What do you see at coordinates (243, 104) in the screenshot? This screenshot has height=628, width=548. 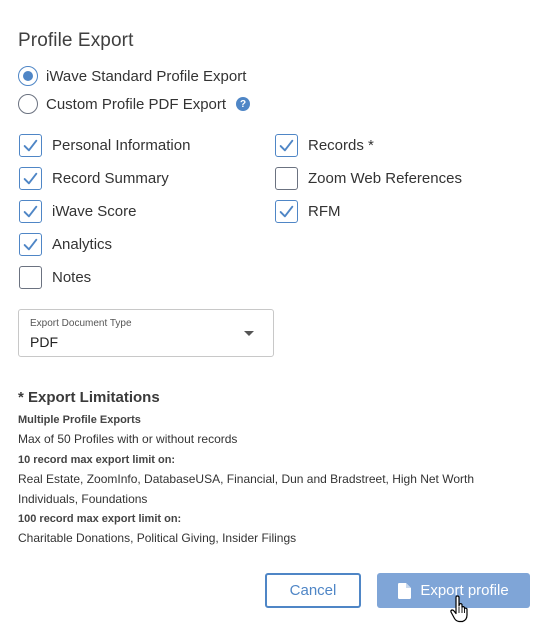 I see `help-icon: ?` at bounding box center [243, 104].